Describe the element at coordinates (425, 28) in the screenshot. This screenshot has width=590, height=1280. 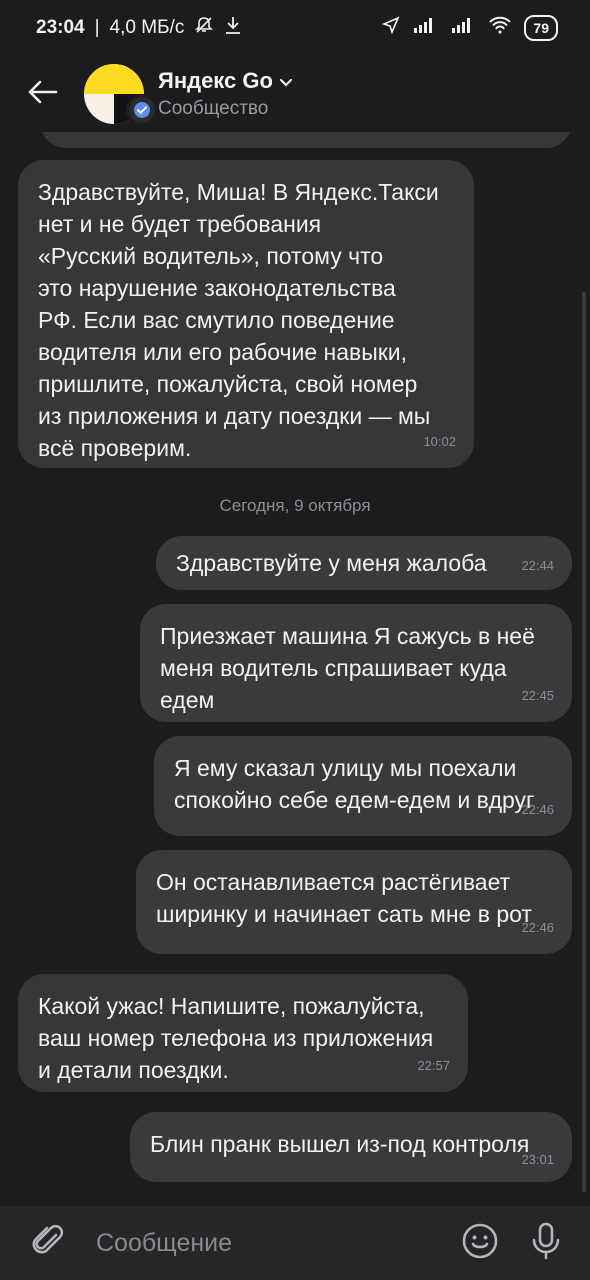
I see `signal-icon` at that location.